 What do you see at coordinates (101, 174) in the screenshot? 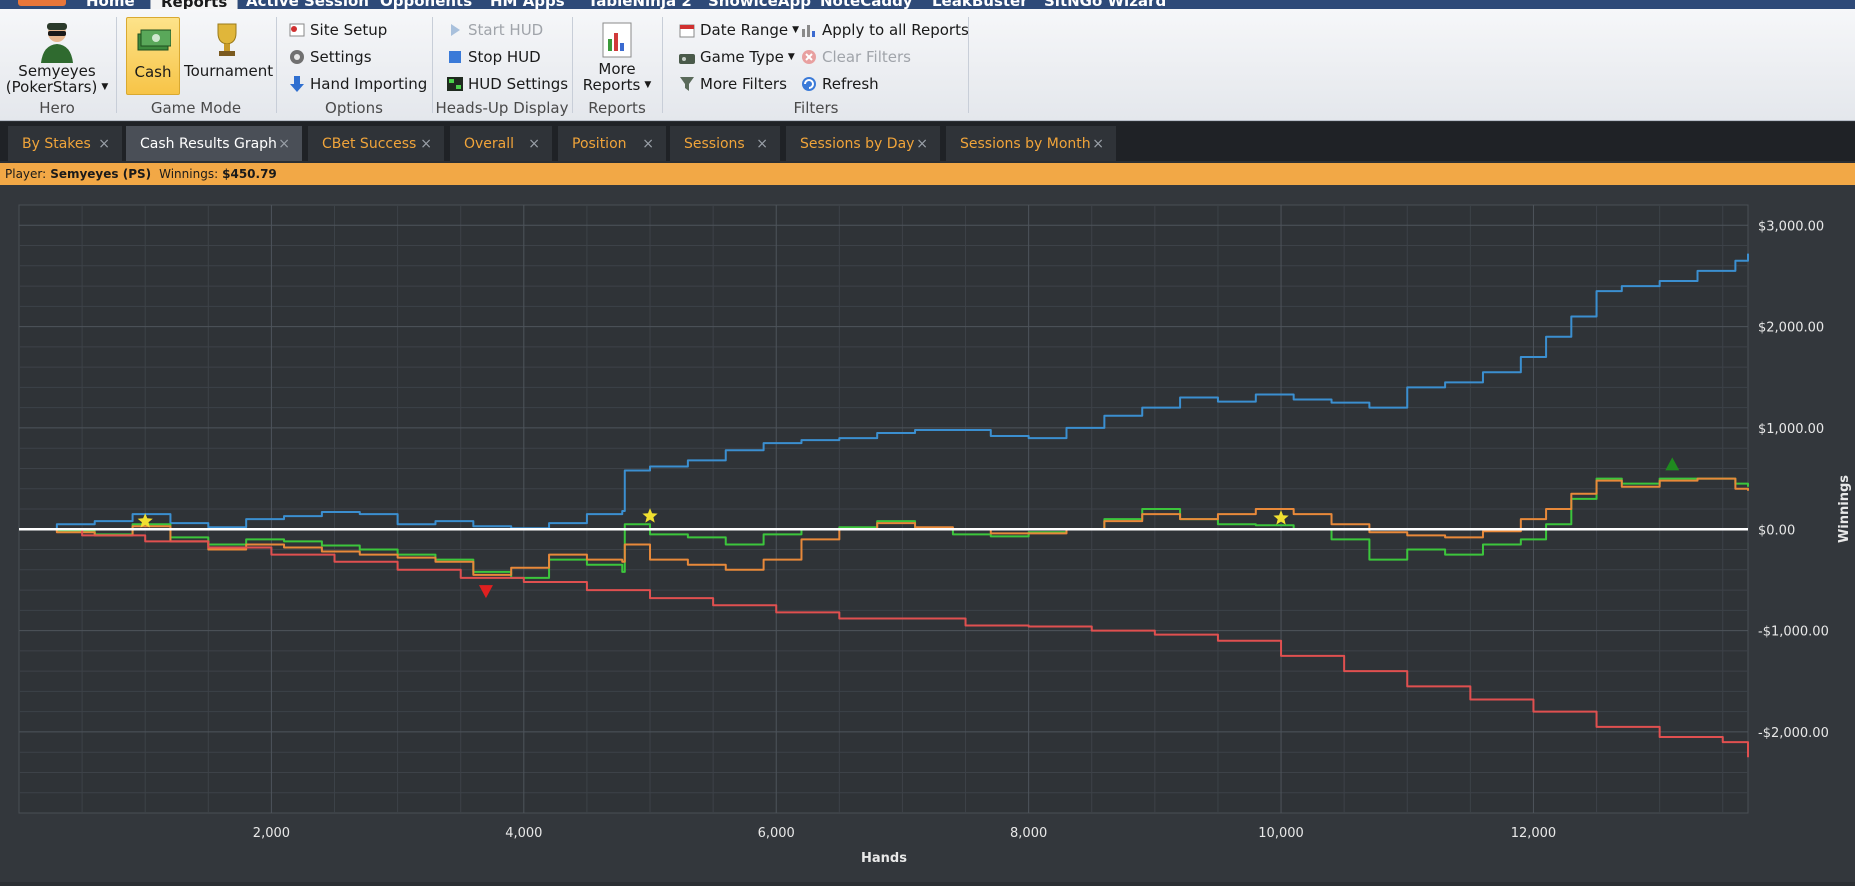
I see `player-value: Semyeyes (PS)` at bounding box center [101, 174].